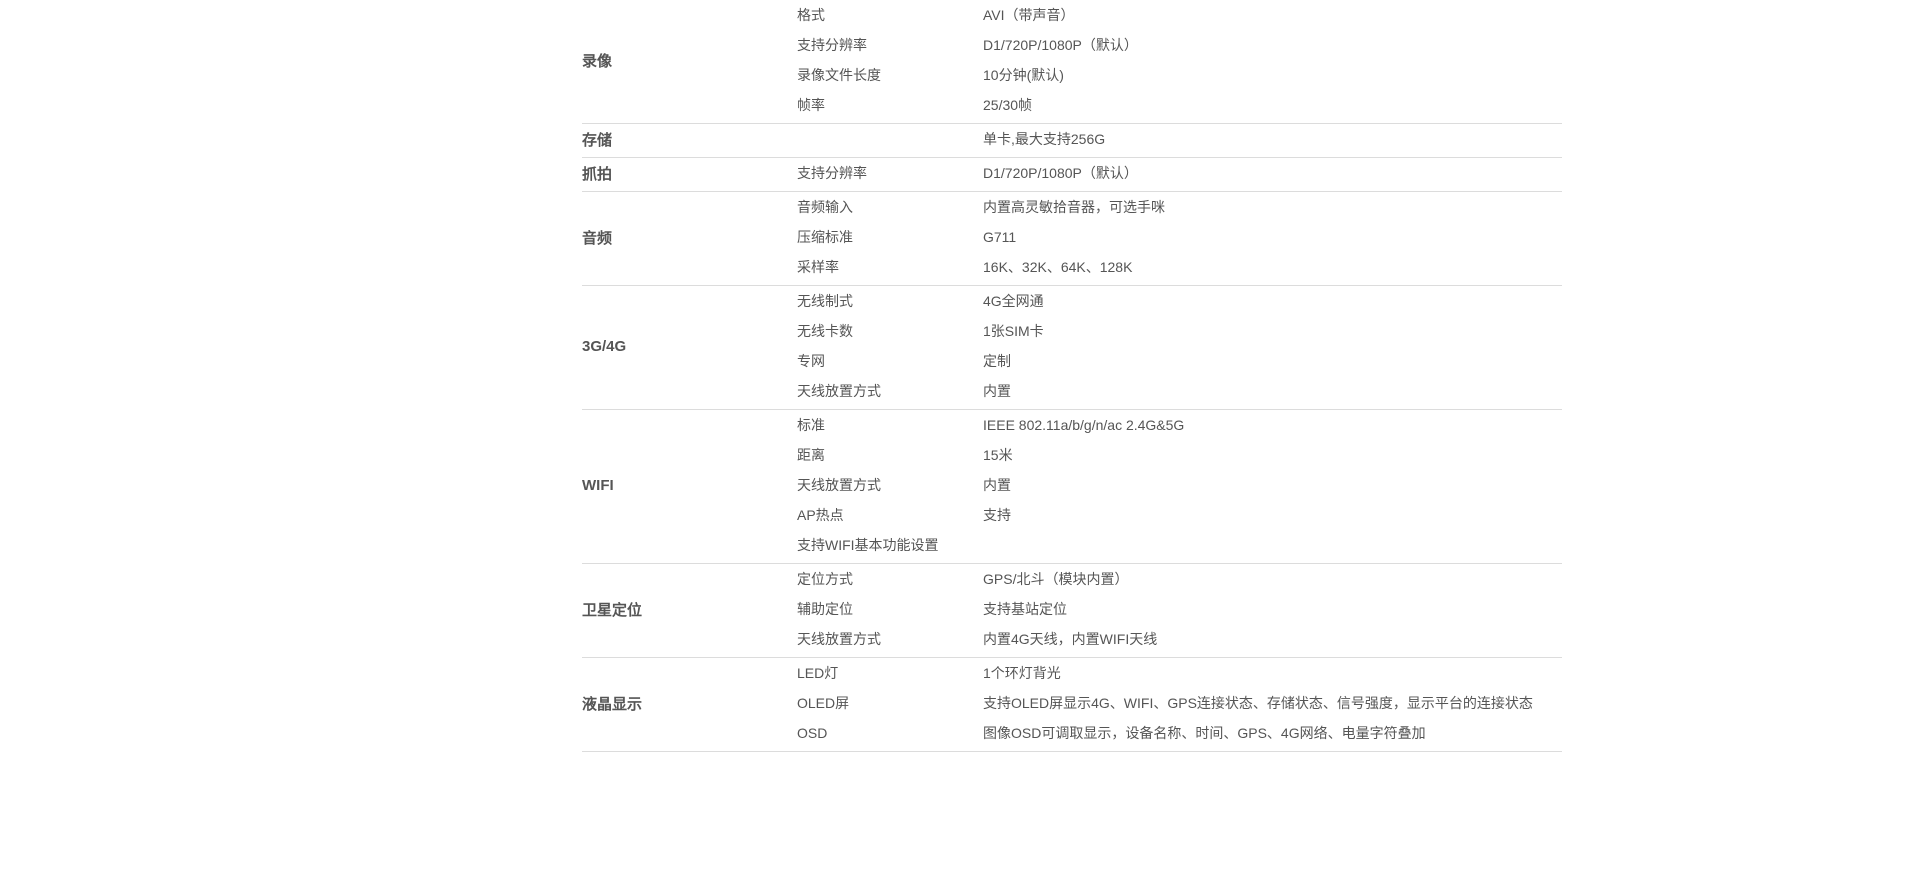  I want to click on spec-section: 存储 单卡,最大支持256G, so click(1072, 141).